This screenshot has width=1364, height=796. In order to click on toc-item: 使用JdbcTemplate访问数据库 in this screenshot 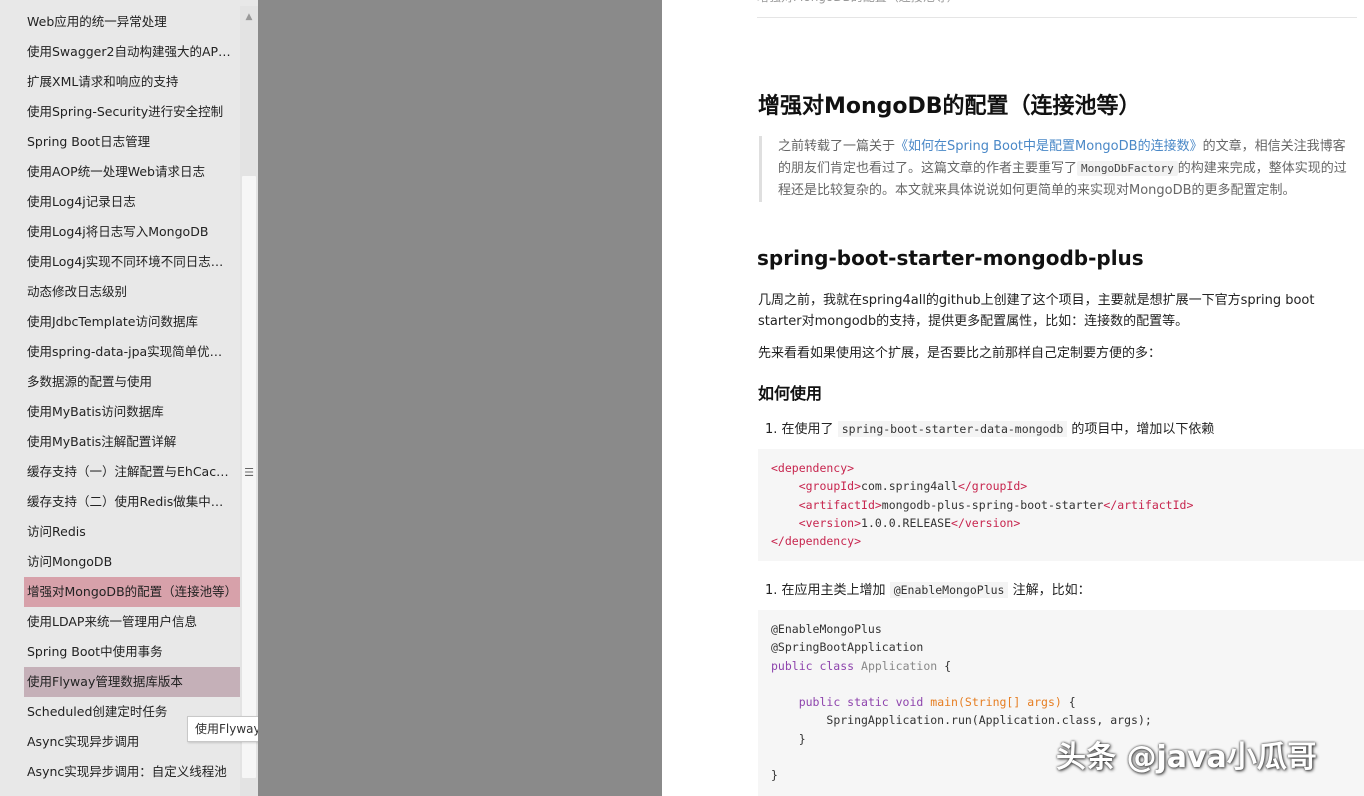, I will do `click(120, 322)`.